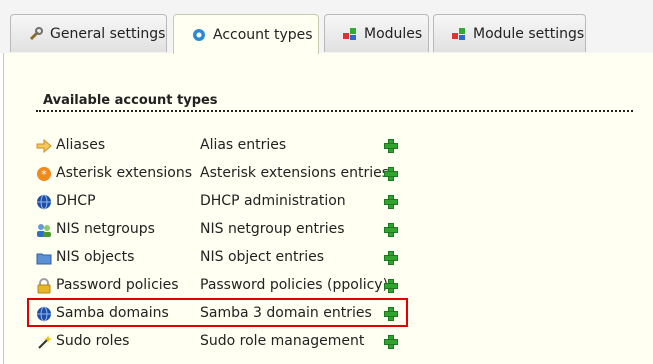 Image resolution: width=653 pixels, height=364 pixels. What do you see at coordinates (95, 257) in the screenshot?
I see `account-type-name: NIS objects` at bounding box center [95, 257].